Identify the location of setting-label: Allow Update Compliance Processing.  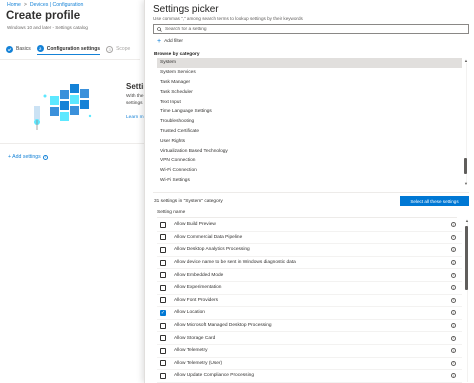
(214, 376).